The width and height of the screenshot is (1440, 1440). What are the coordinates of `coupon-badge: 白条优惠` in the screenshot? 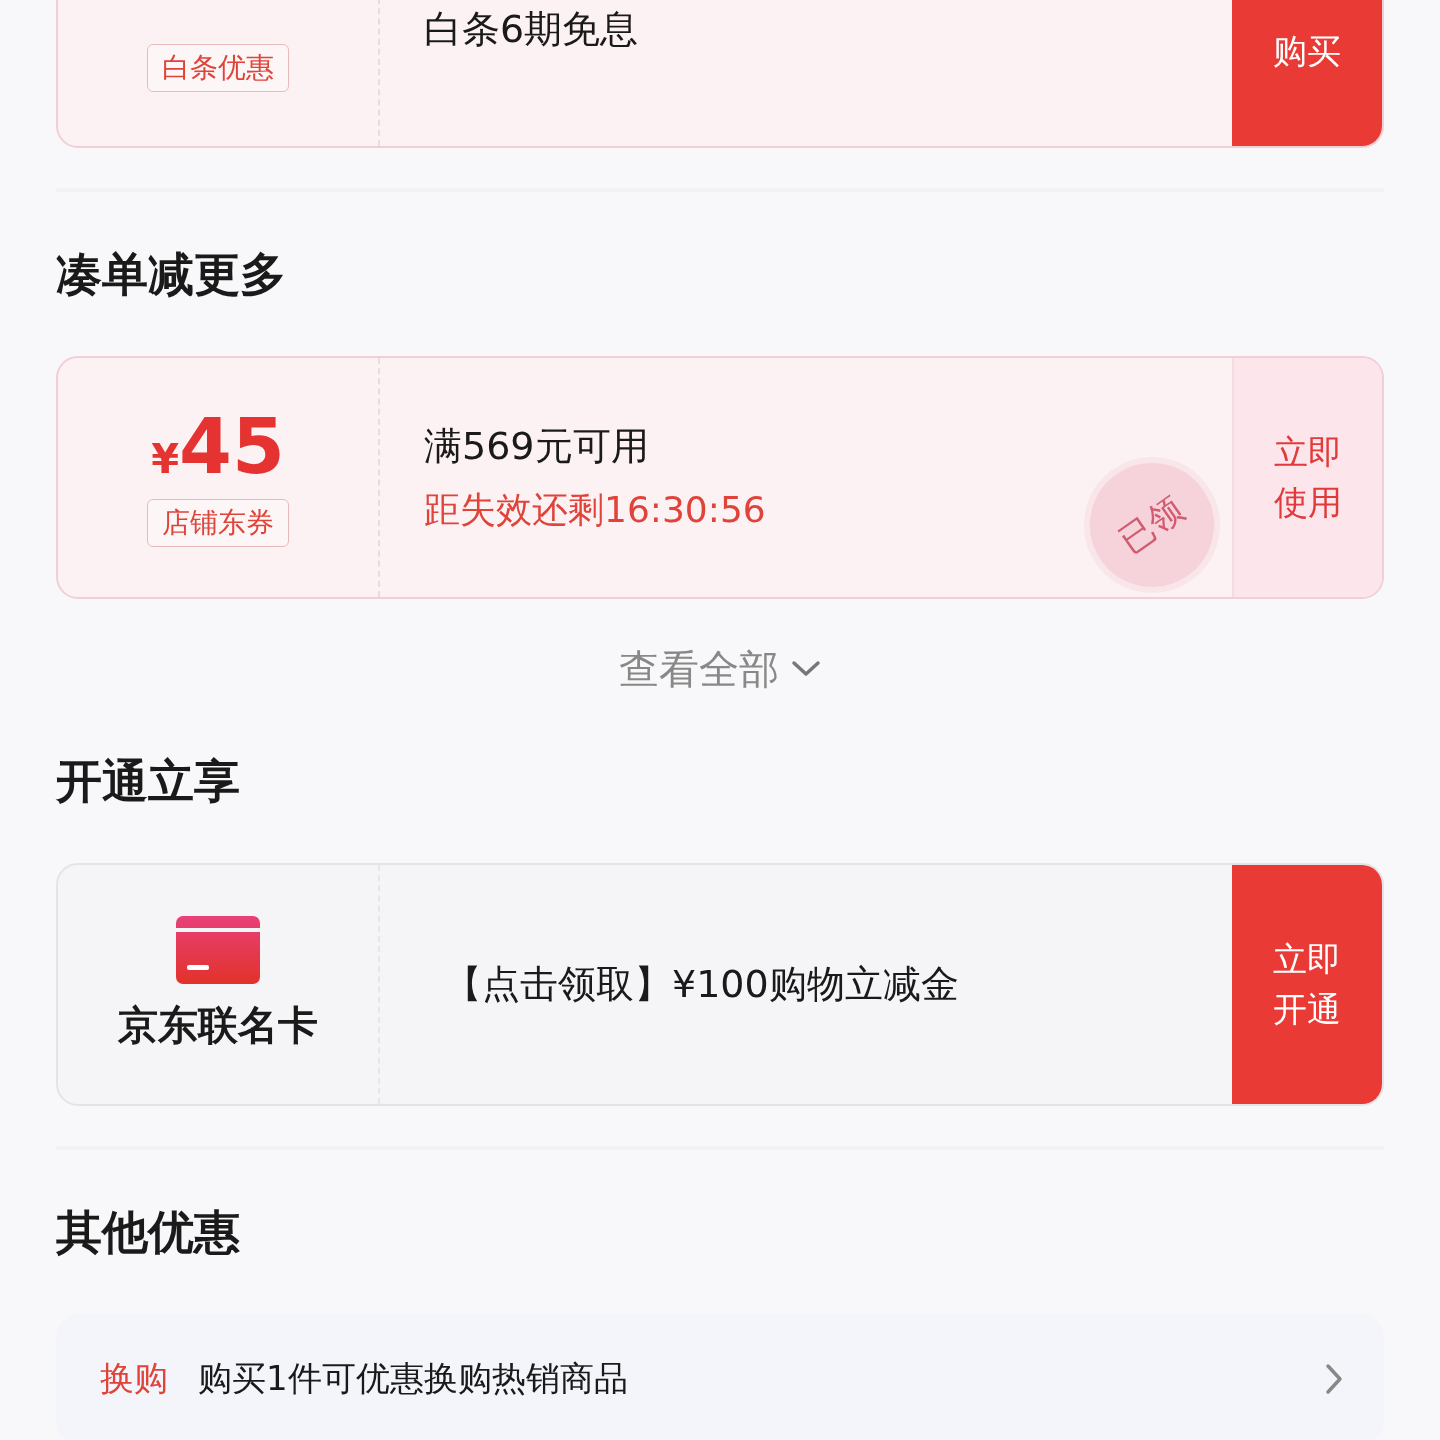 It's located at (218, 68).